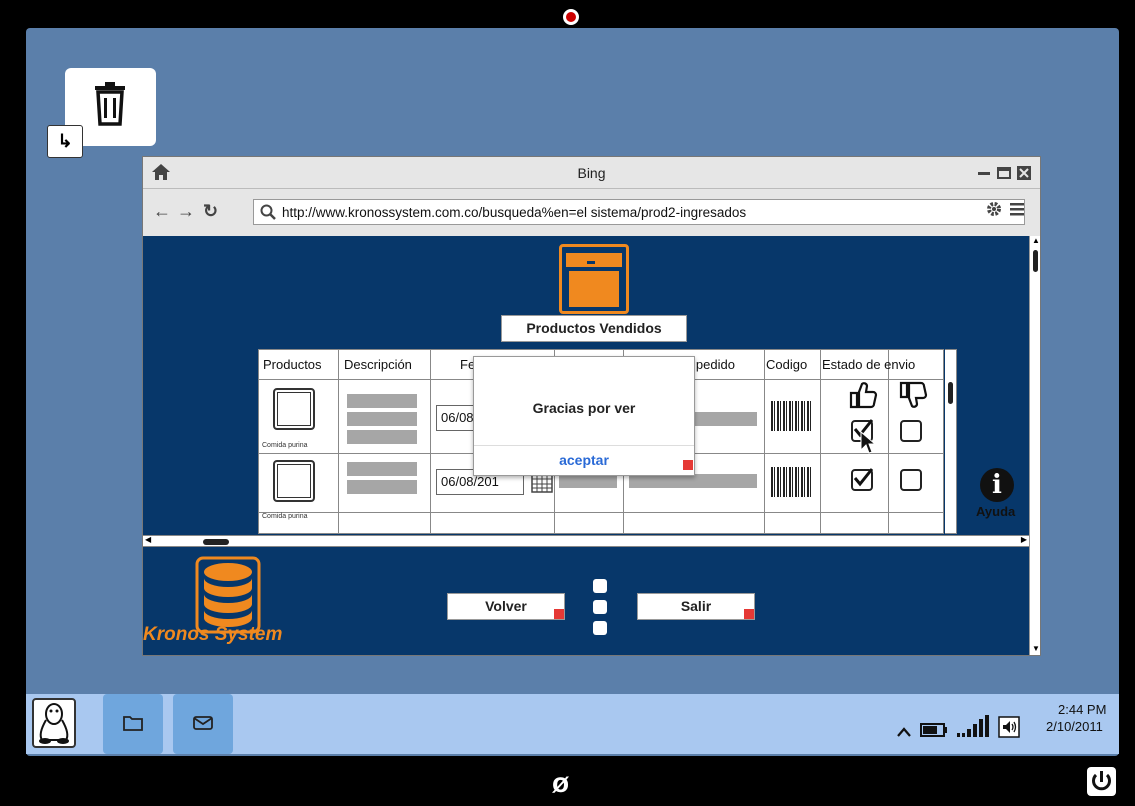 The image size is (1135, 806). I want to click on mail-icon, so click(203, 723).